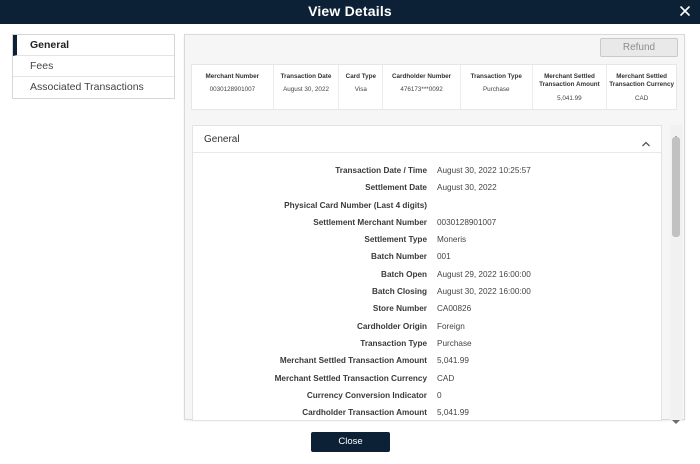  What do you see at coordinates (421, 76) in the screenshot?
I see `summary-header: Cardholder Number` at bounding box center [421, 76].